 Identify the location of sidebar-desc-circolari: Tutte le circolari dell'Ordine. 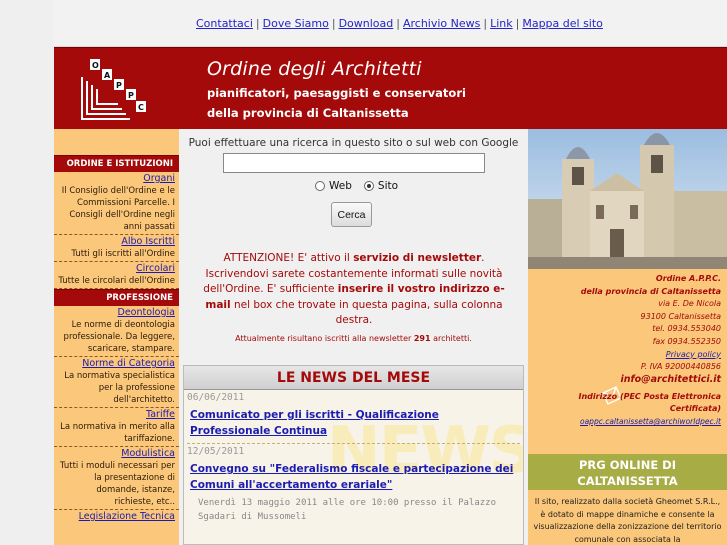
(116, 281).